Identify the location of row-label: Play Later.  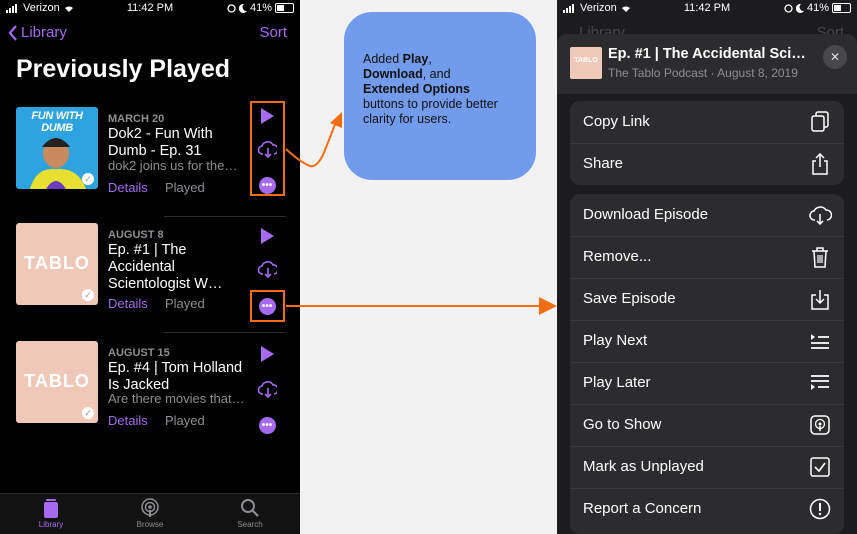
(617, 382).